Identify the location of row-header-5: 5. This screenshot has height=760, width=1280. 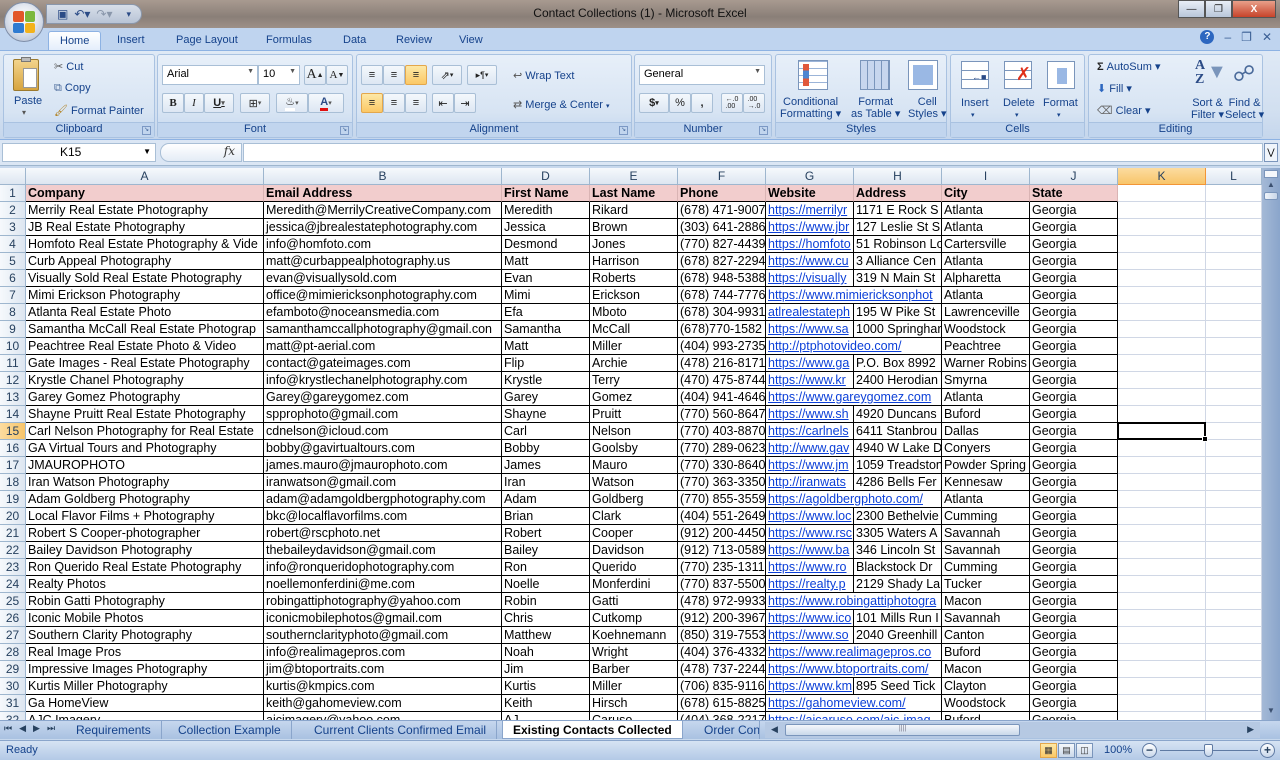
(13, 261).